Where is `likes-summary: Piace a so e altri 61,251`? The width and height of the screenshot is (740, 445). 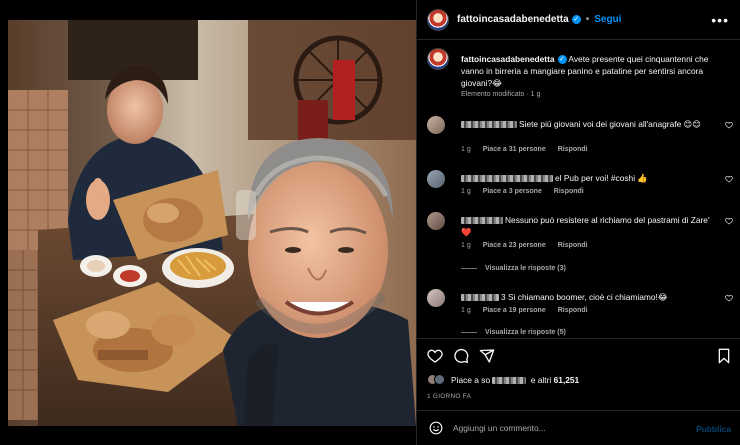 likes-summary: Piace a so e altri 61,251 is located at coordinates (503, 379).